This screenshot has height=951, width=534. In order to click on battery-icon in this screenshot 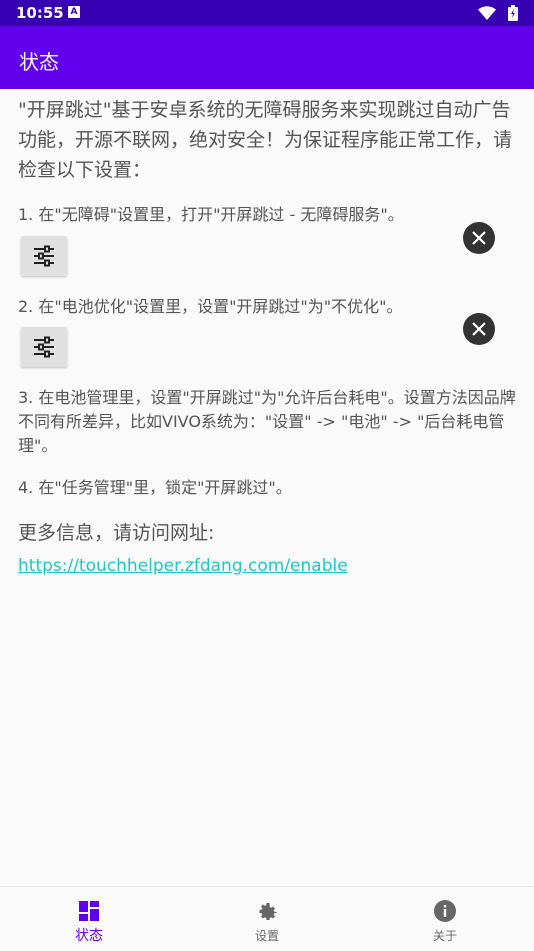, I will do `click(513, 13)`.